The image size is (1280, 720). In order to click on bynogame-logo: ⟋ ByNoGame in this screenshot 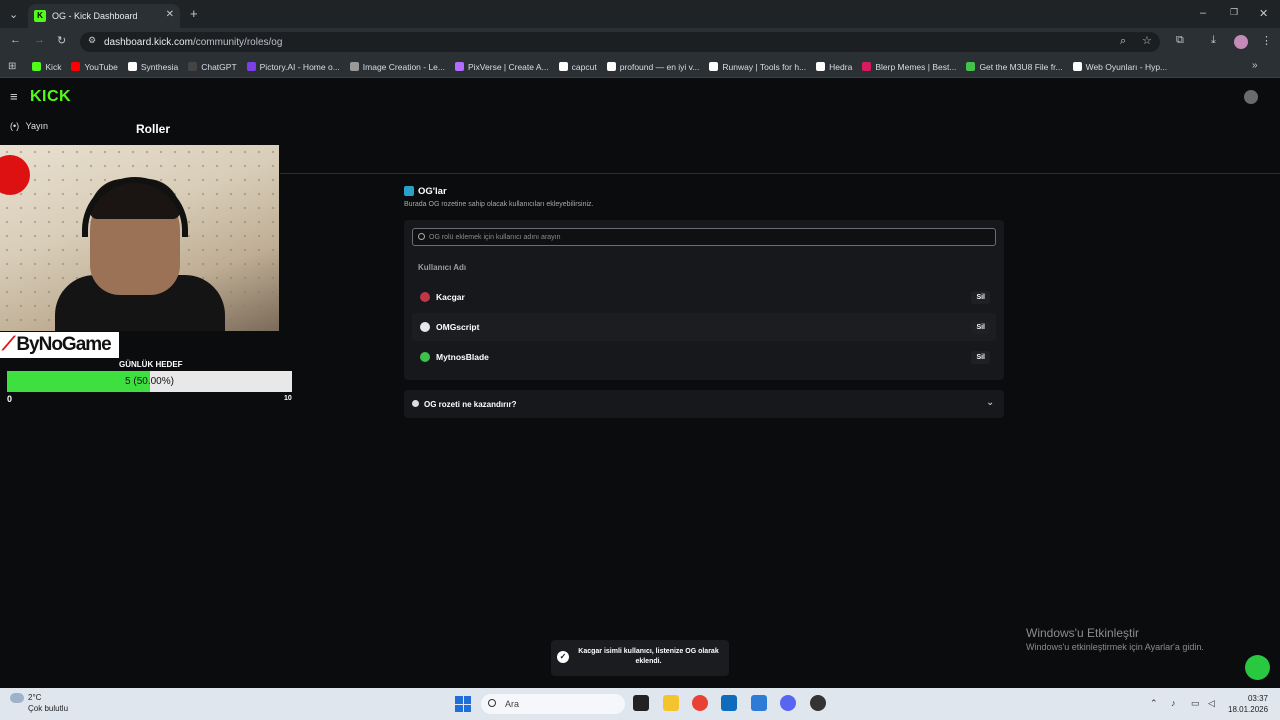, I will do `click(59, 345)`.